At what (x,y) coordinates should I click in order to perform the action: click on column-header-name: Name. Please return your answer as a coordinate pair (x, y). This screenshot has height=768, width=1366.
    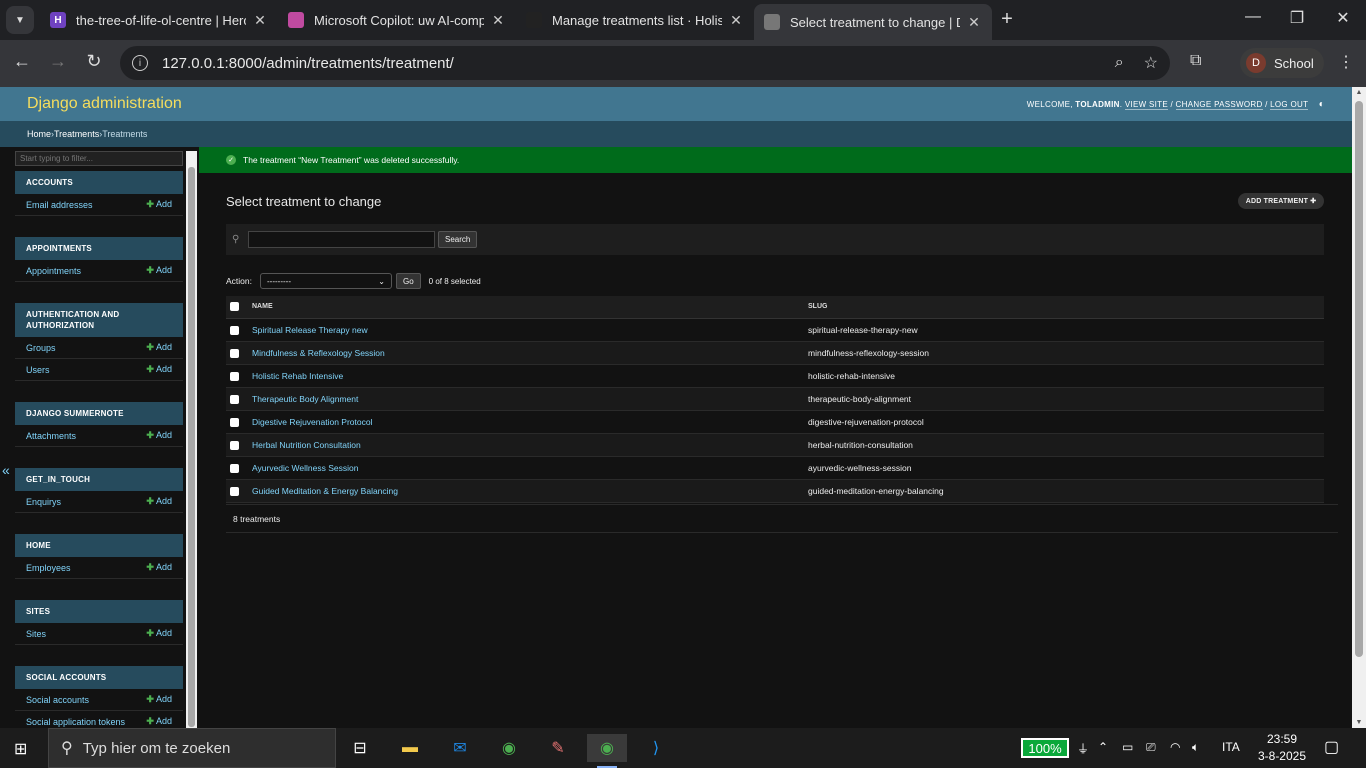
    Looking at the image, I should click on (526, 307).